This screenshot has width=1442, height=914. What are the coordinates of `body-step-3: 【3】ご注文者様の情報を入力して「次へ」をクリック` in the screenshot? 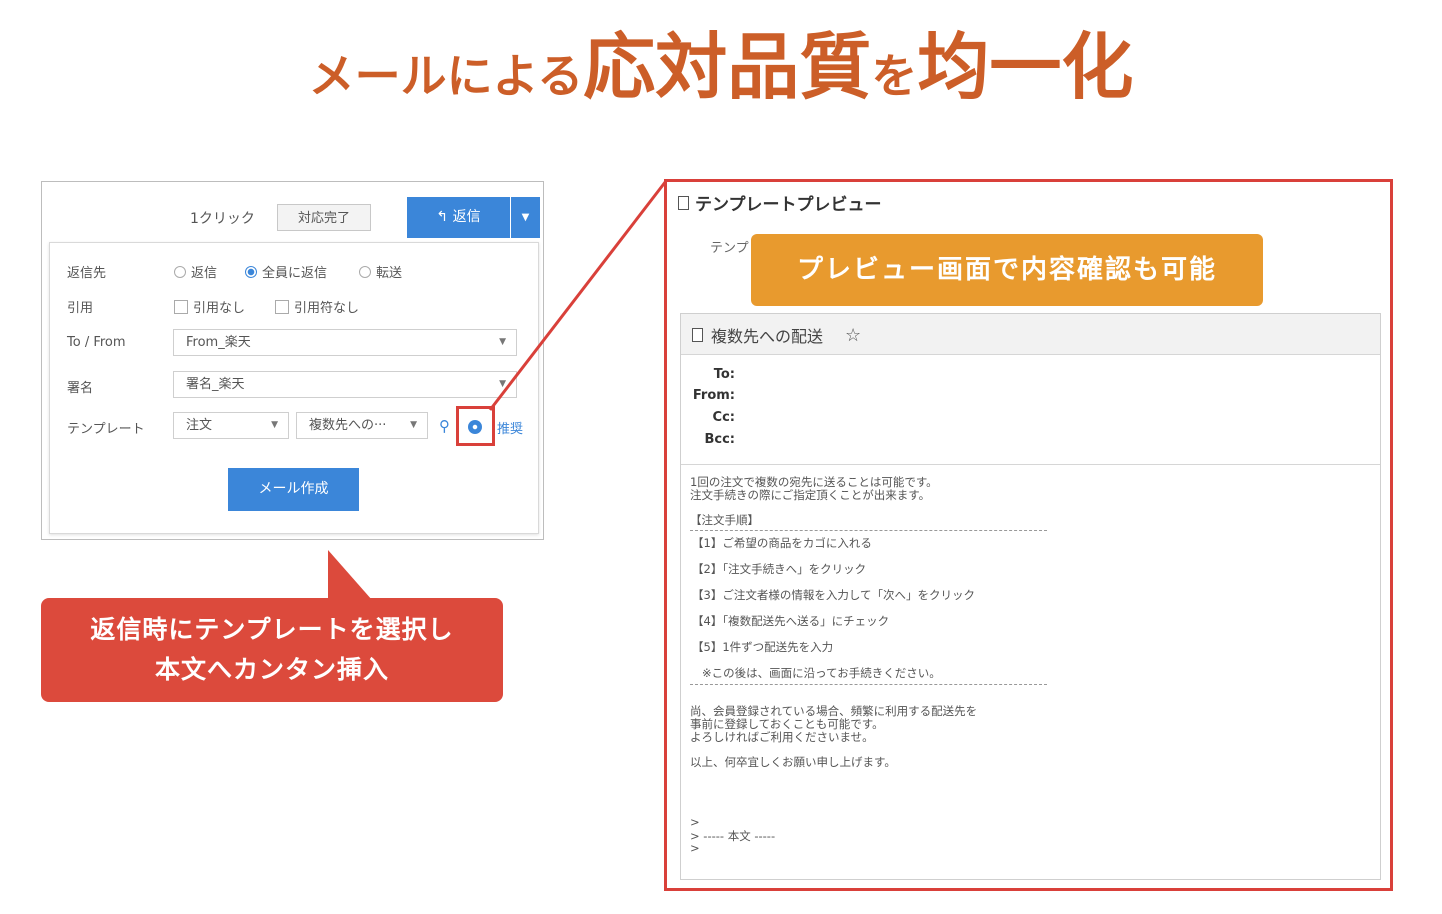 It's located at (833, 595).